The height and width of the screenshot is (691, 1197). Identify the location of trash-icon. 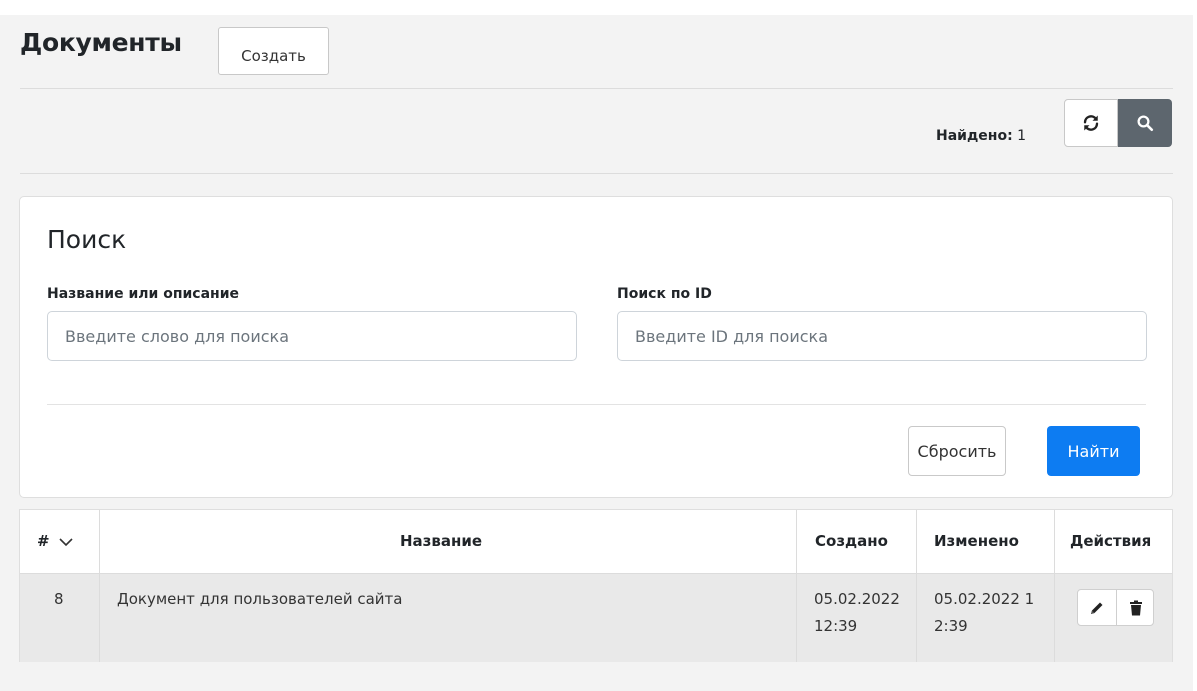
(1136, 607).